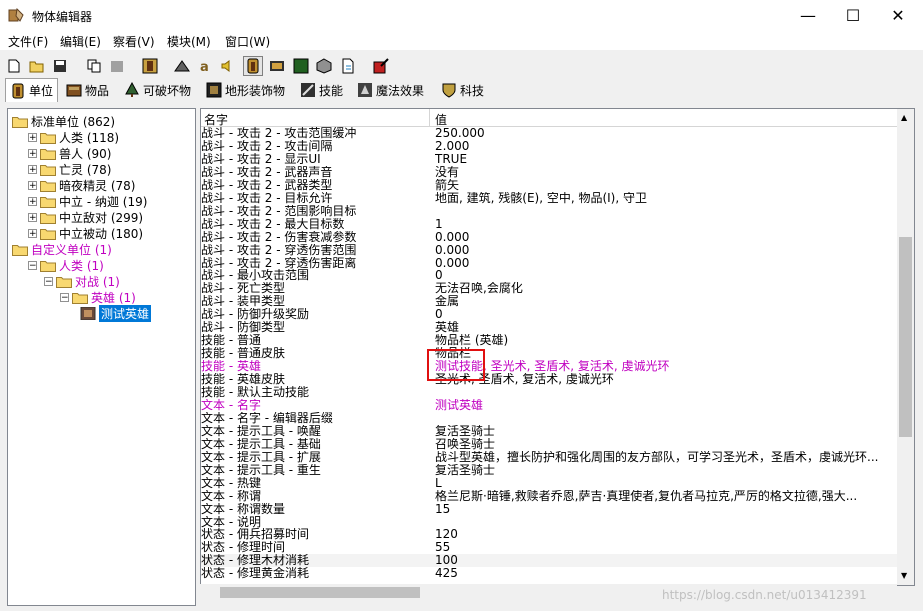  Describe the element at coordinates (277, 66) in the screenshot. I see `campaign-icon` at that location.